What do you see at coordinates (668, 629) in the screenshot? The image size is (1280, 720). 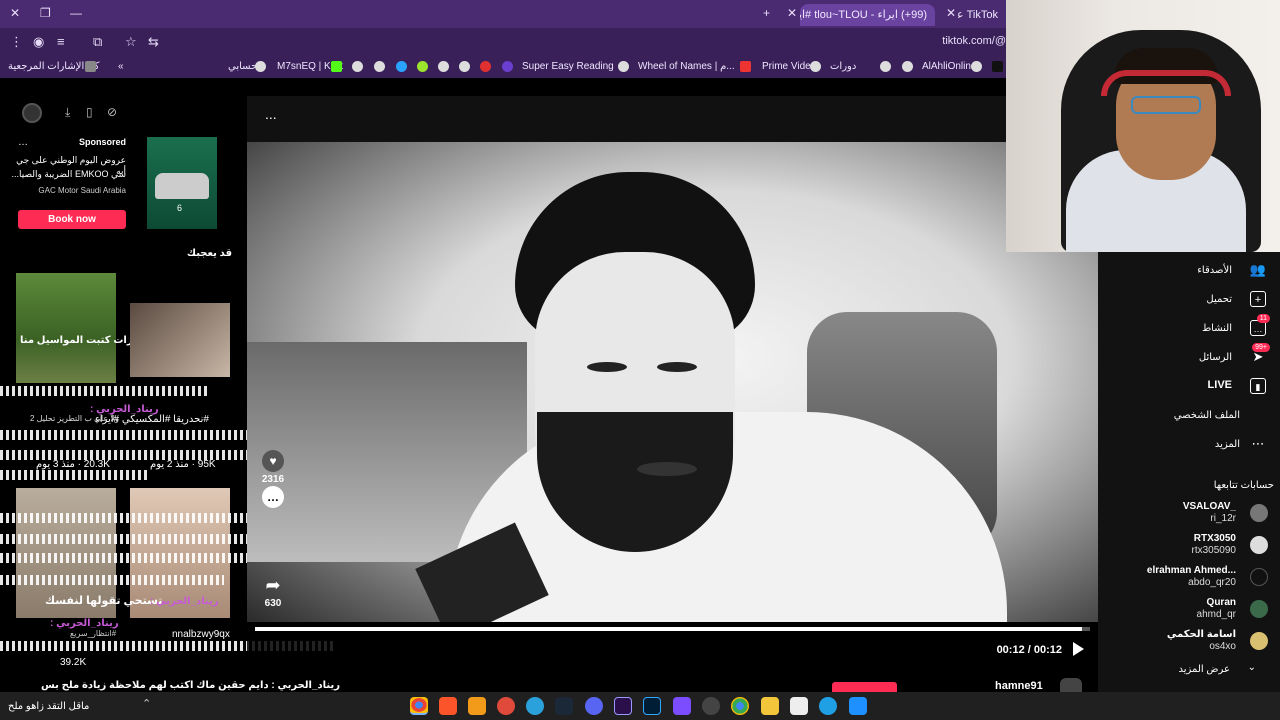 I see `progress-fill` at bounding box center [668, 629].